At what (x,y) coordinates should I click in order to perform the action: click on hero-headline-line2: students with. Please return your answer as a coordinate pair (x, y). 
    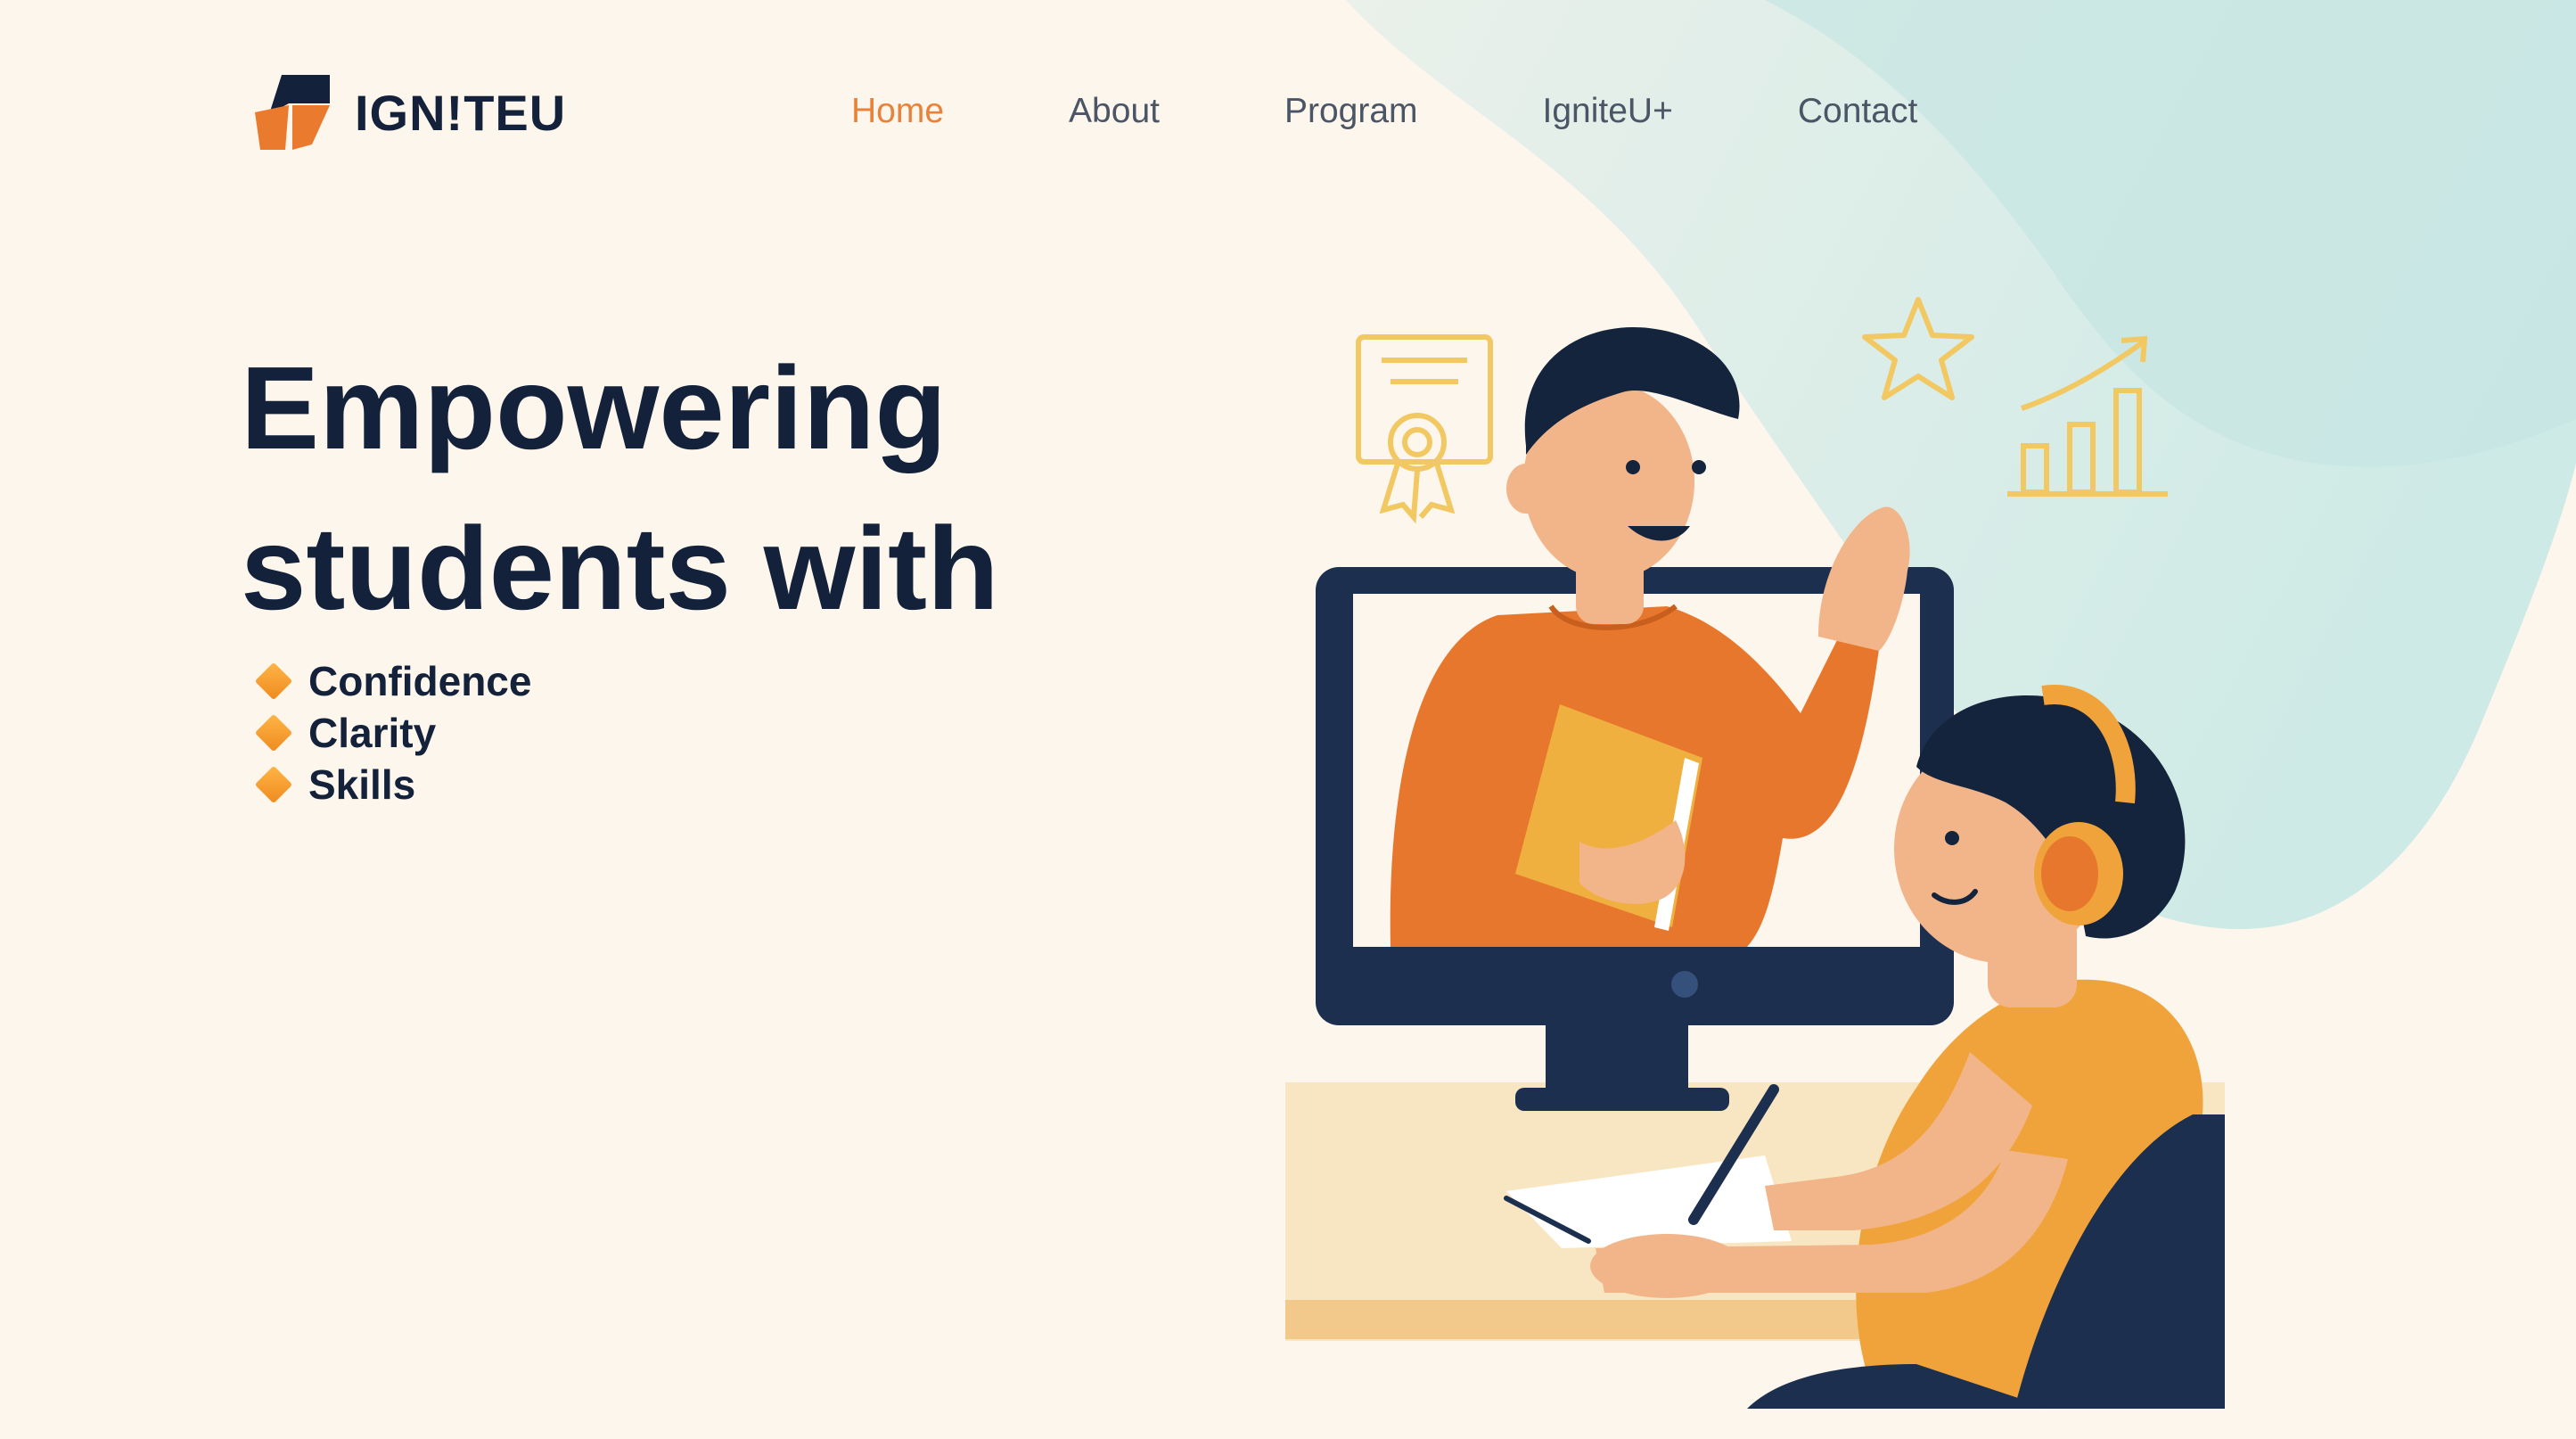
    Looking at the image, I should click on (620, 568).